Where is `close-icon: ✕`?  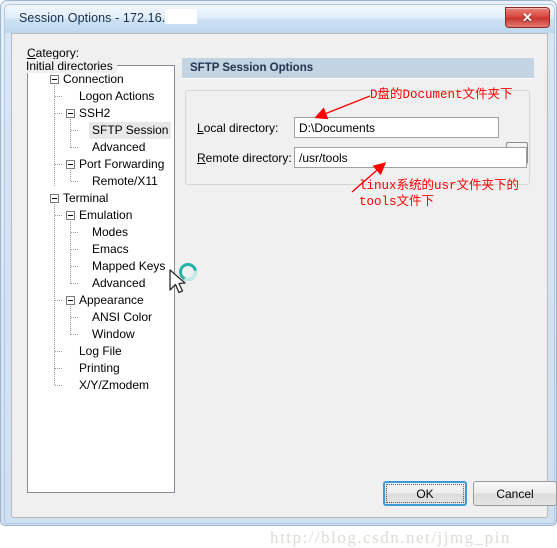 close-icon: ✕ is located at coordinates (527, 17).